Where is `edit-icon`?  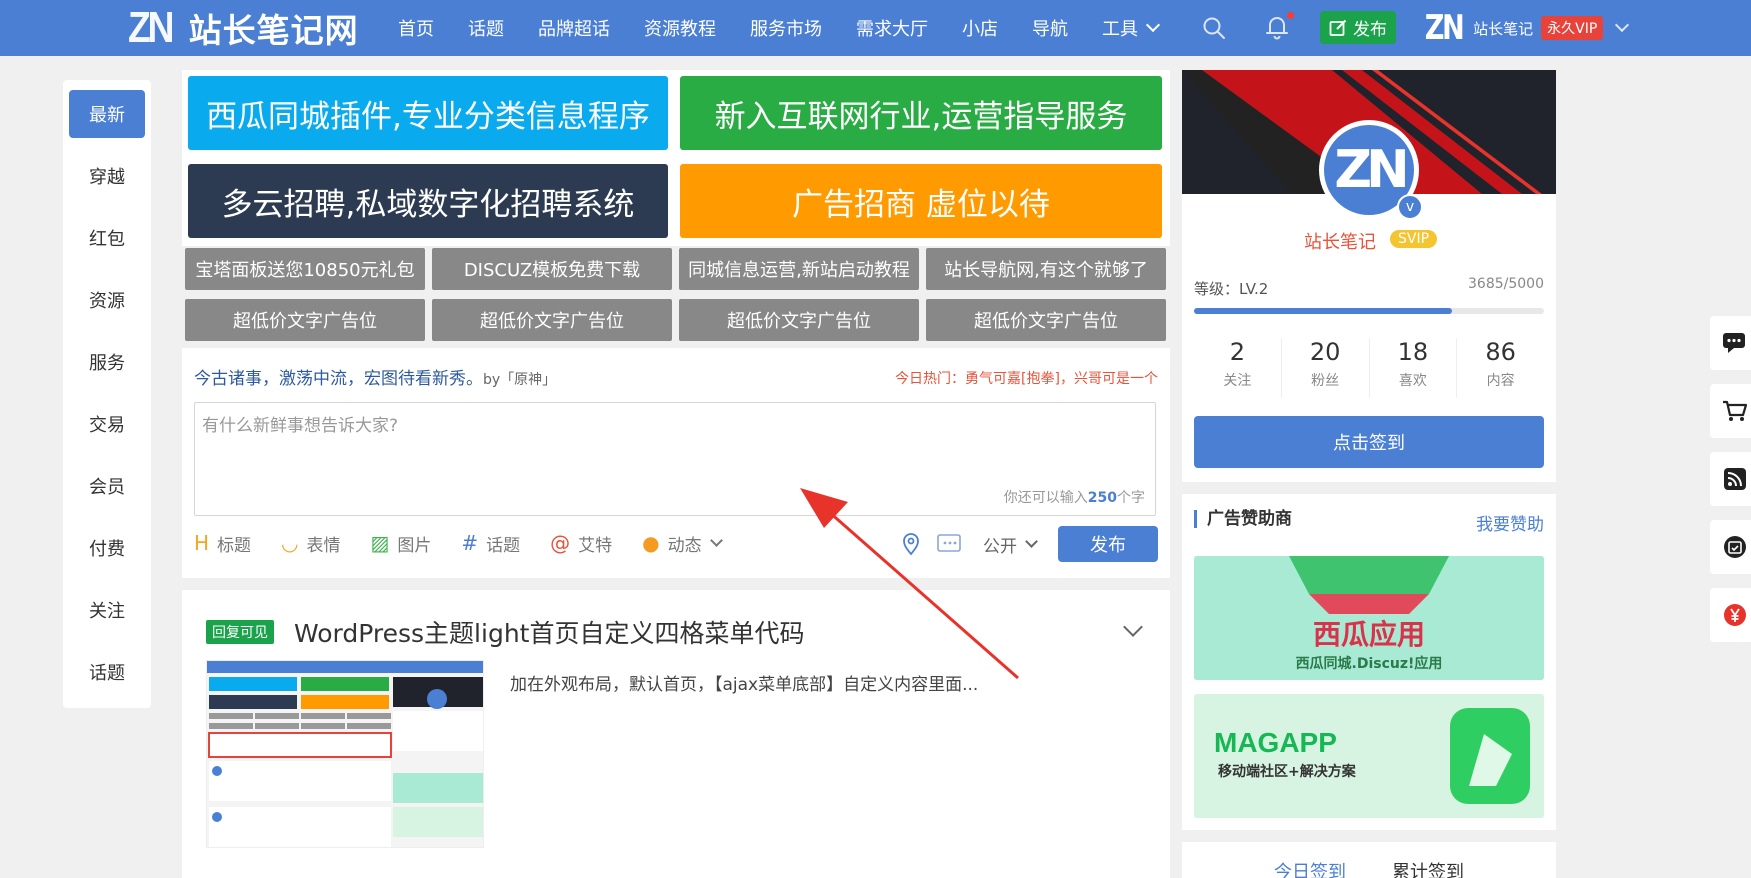 edit-icon is located at coordinates (1338, 27).